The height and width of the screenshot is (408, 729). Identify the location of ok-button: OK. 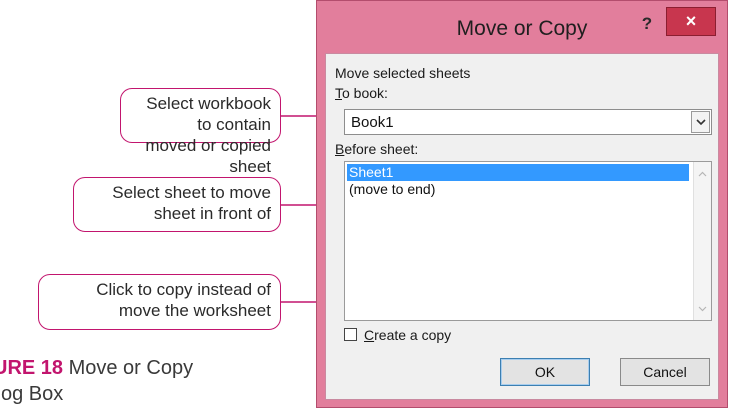
(545, 372).